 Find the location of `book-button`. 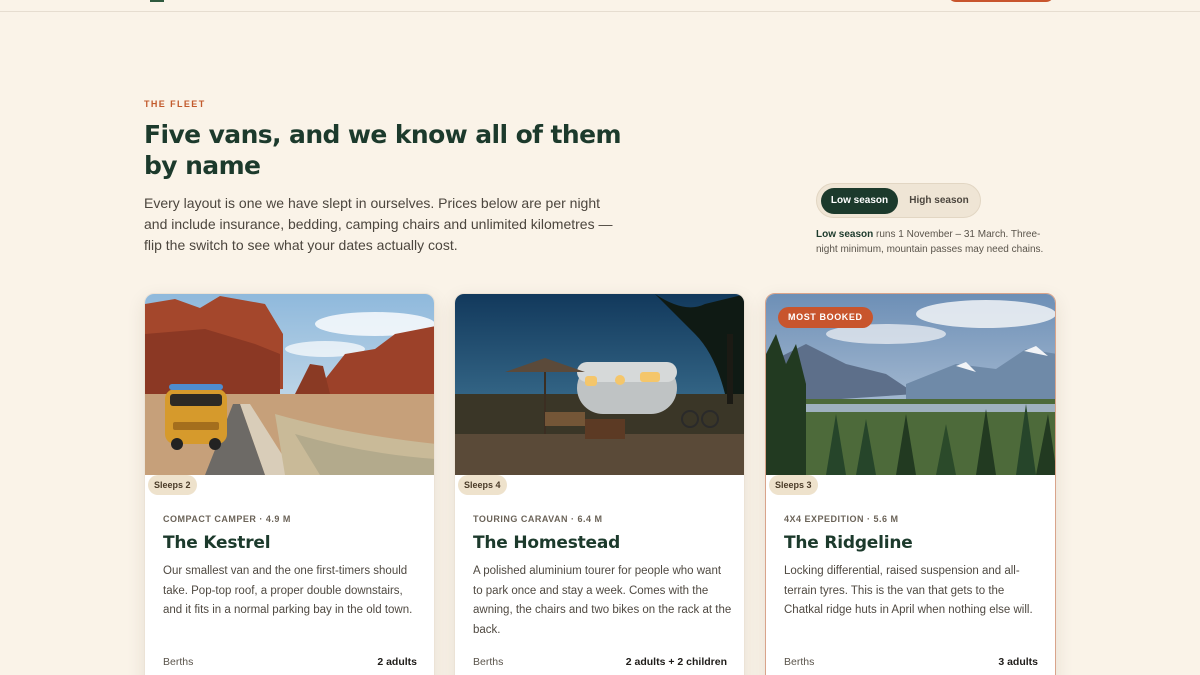

book-button is located at coordinates (1001, 1).